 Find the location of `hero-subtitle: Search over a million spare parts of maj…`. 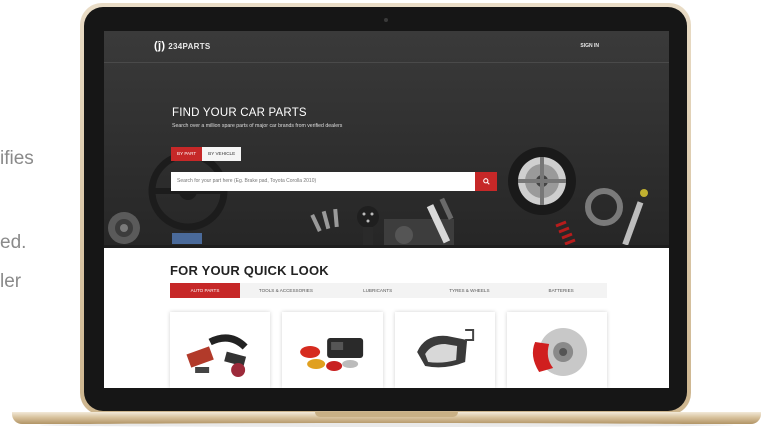

hero-subtitle: Search over a million spare parts of maj… is located at coordinates (257, 126).